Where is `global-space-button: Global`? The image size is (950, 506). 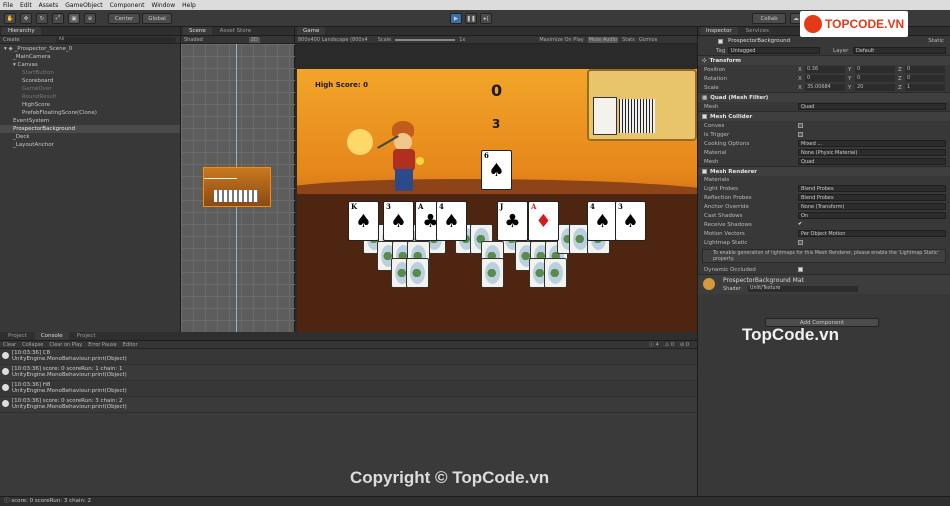
global-space-button: Global is located at coordinates (157, 18).